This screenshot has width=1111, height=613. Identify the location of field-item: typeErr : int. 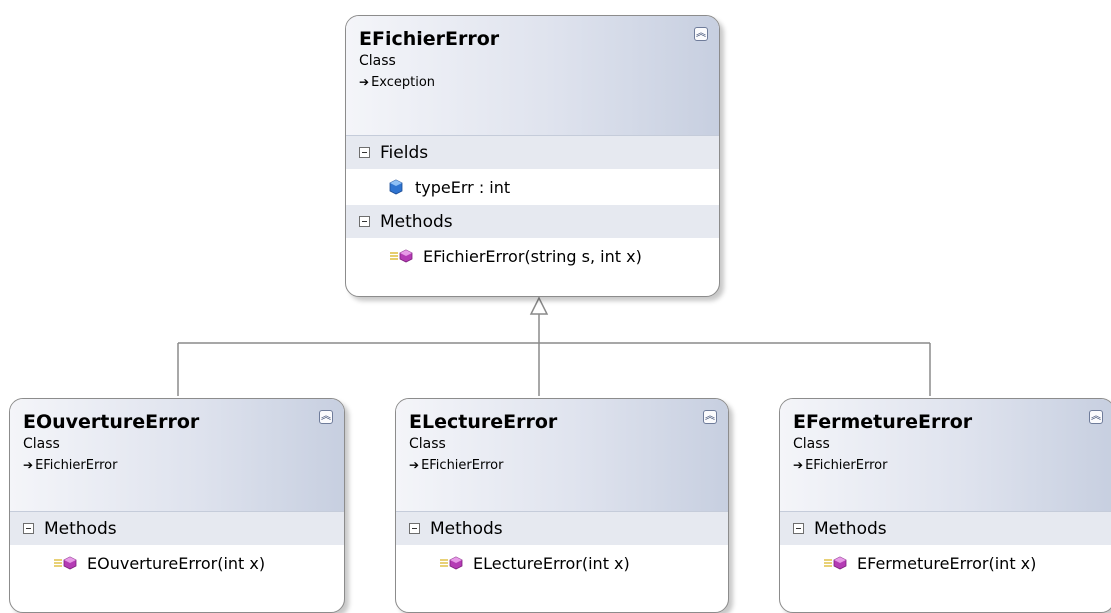
(532, 187).